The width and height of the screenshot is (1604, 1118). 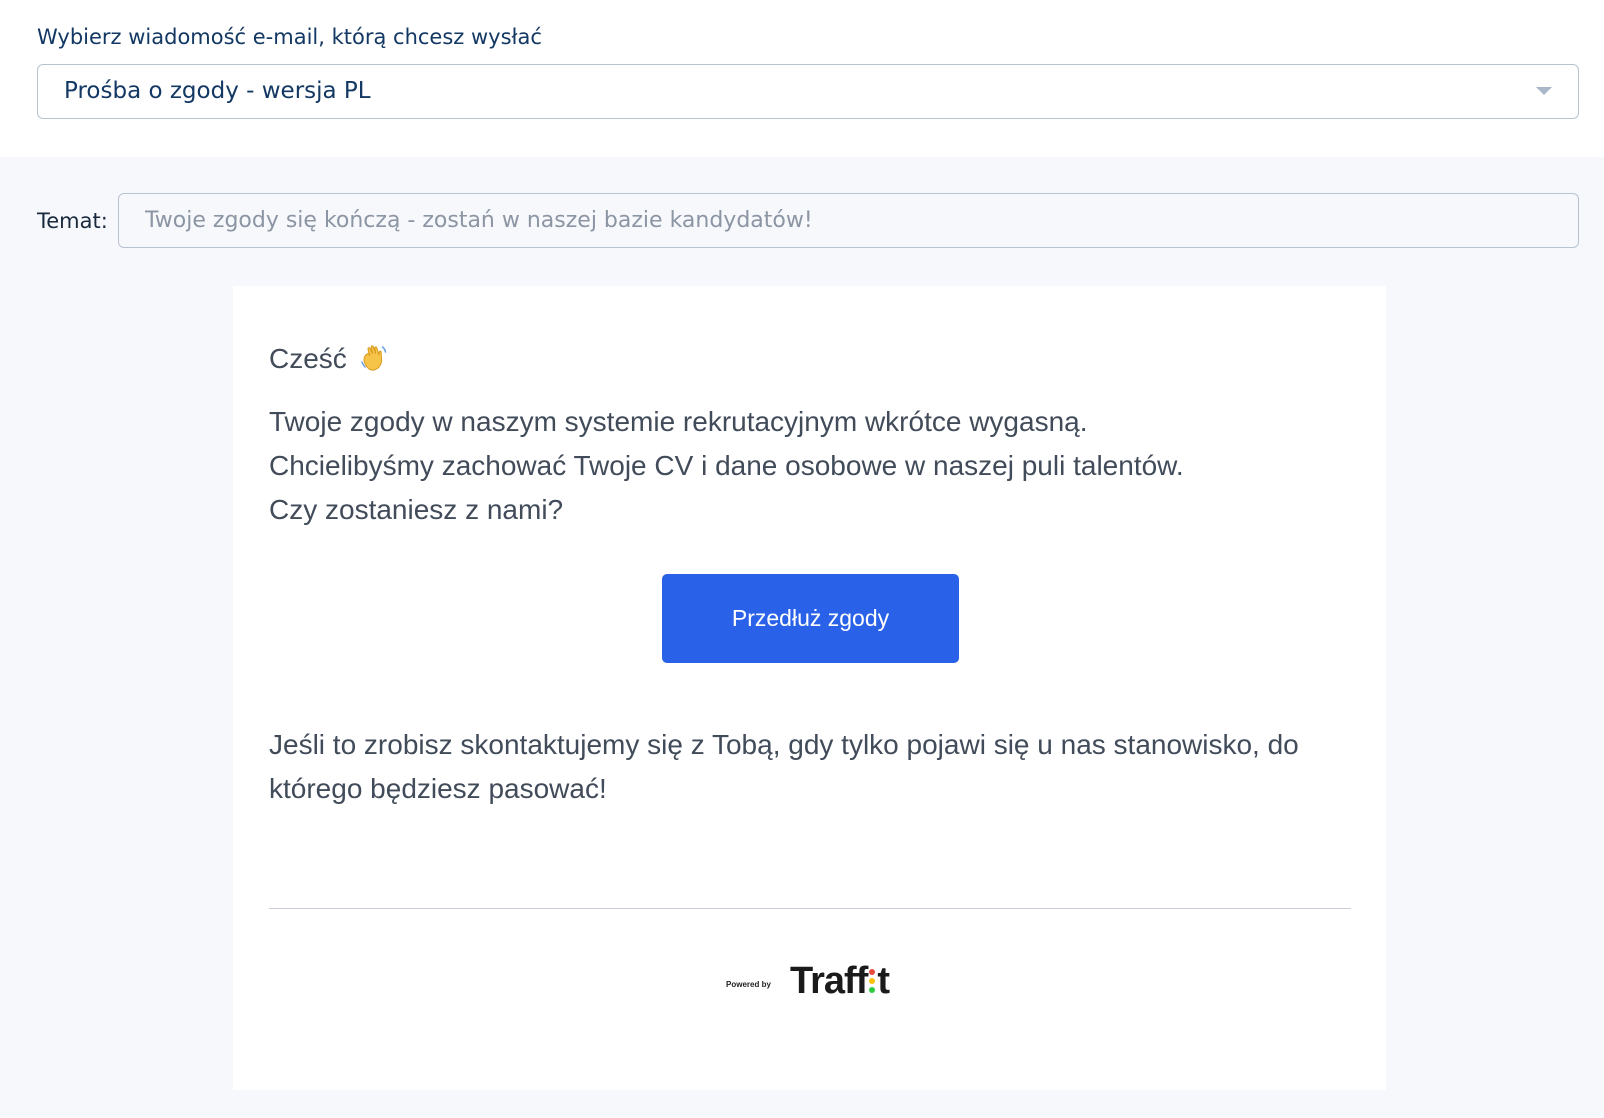 I want to click on email-body-line: Czy zostaniesz z nami?, so click(x=416, y=509).